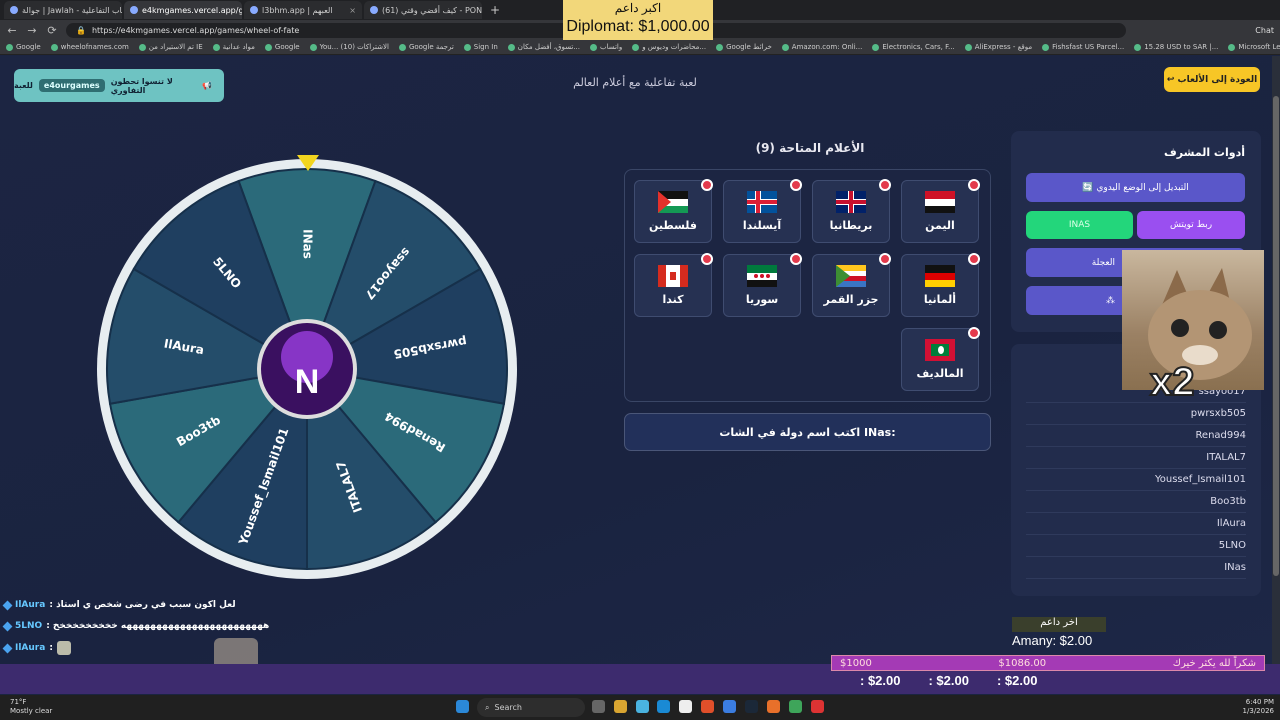 This screenshot has width=1280, height=720. I want to click on bookmark-item: wheelofnames.com, so click(89, 47).